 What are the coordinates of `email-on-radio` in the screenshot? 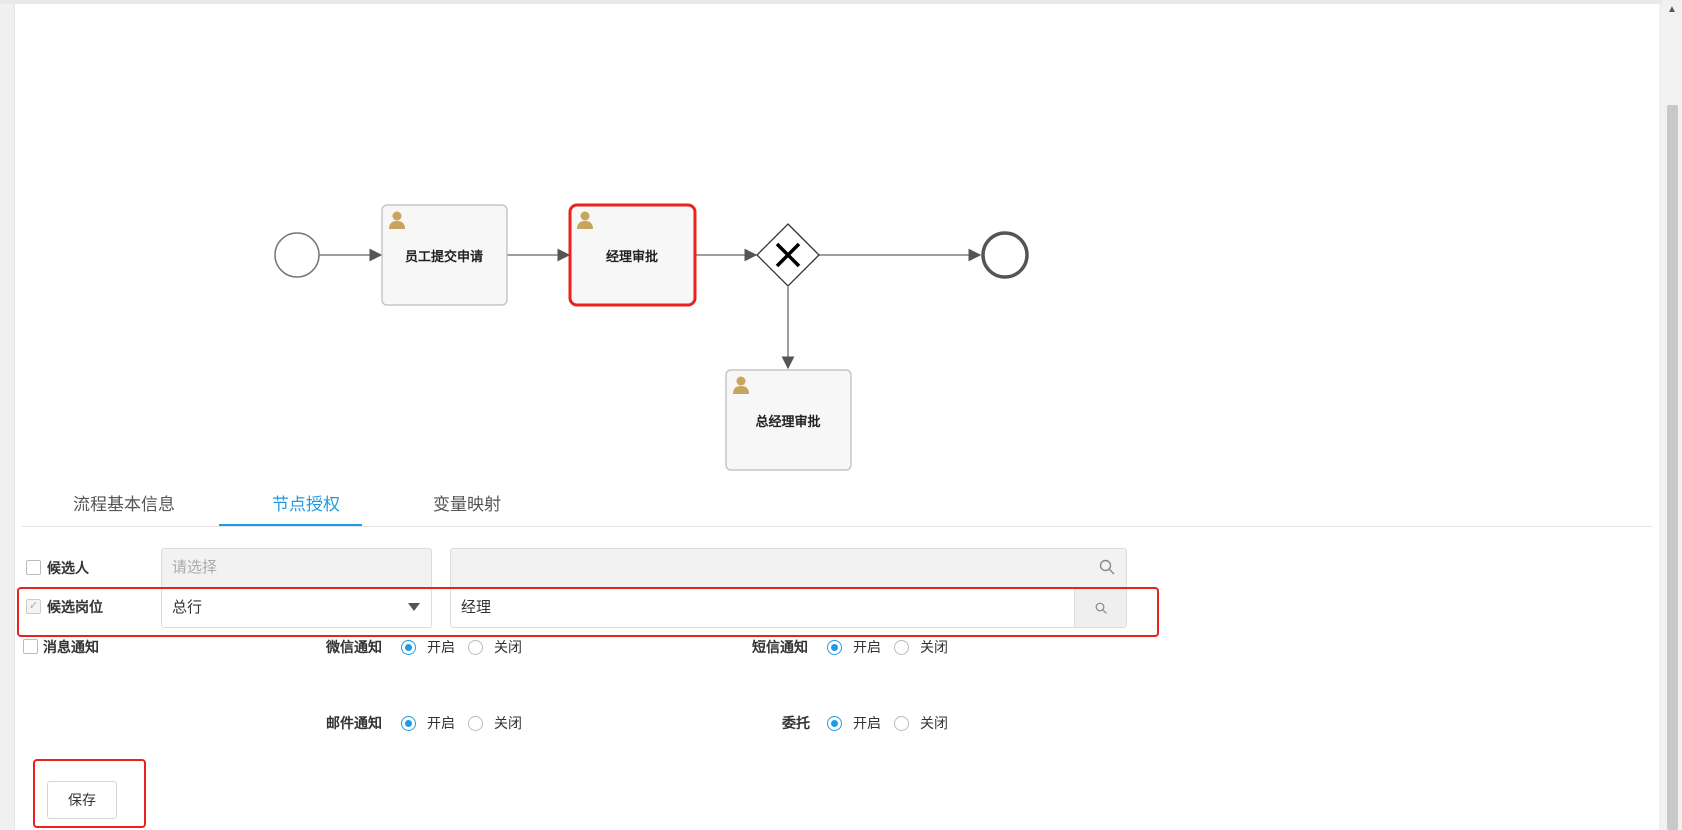 It's located at (408, 723).